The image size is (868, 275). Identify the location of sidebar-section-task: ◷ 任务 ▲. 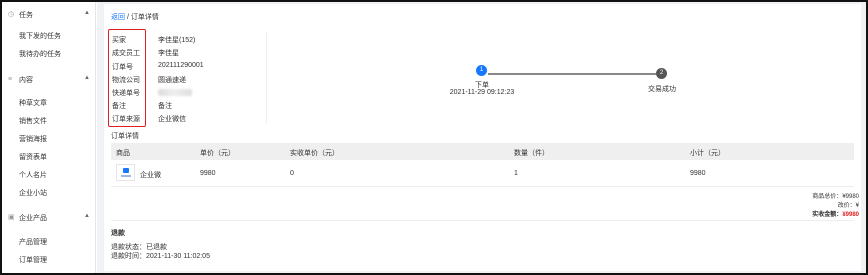
(49, 15).